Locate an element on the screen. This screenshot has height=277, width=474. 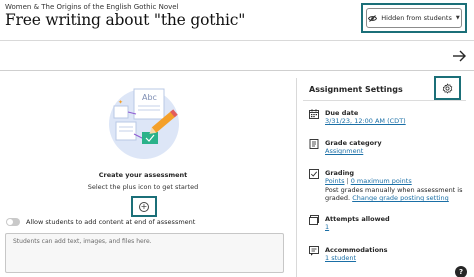
chevron-down-icon: ▼ is located at coordinates (457, 18).